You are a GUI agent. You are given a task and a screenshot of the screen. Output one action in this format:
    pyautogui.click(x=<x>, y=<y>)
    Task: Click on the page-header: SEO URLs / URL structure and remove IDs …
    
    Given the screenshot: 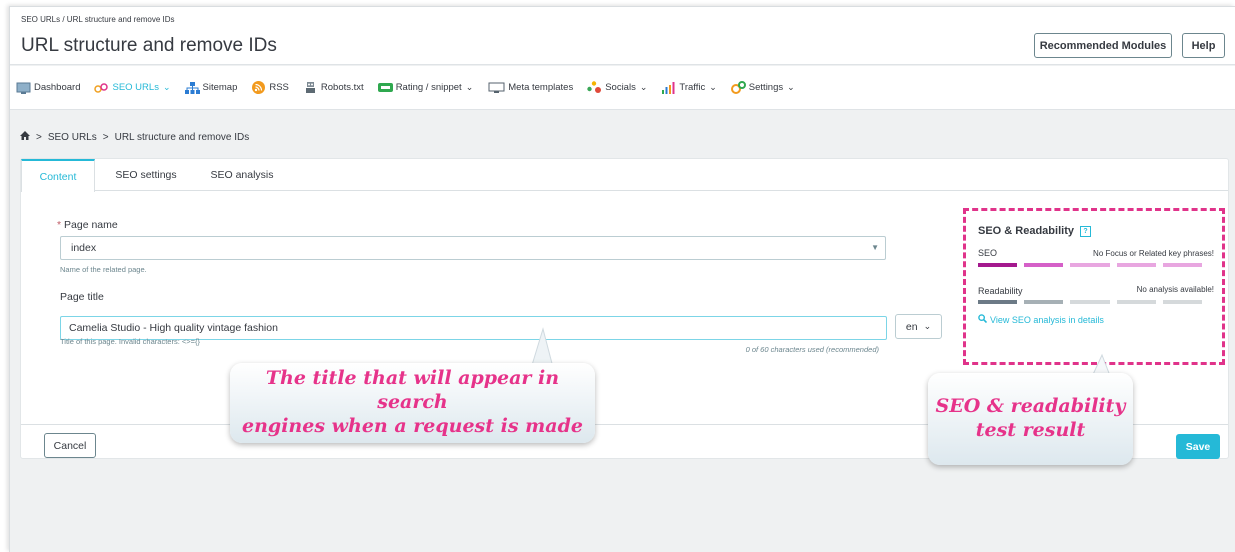 What is the action you would take?
    pyautogui.click(x=622, y=36)
    